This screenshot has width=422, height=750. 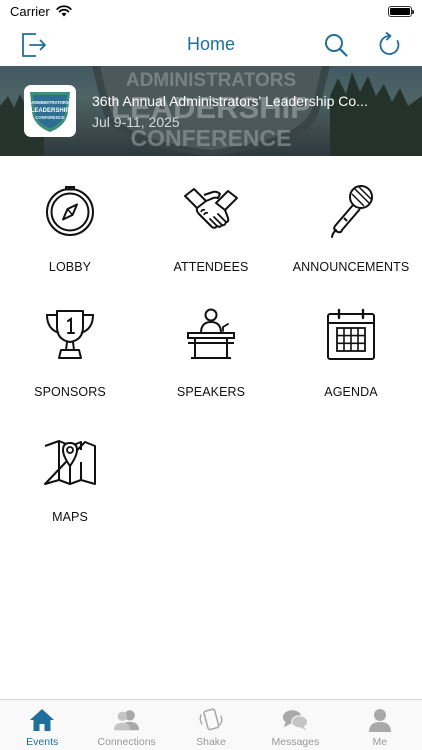 I want to click on exit-icon, so click(x=34, y=45).